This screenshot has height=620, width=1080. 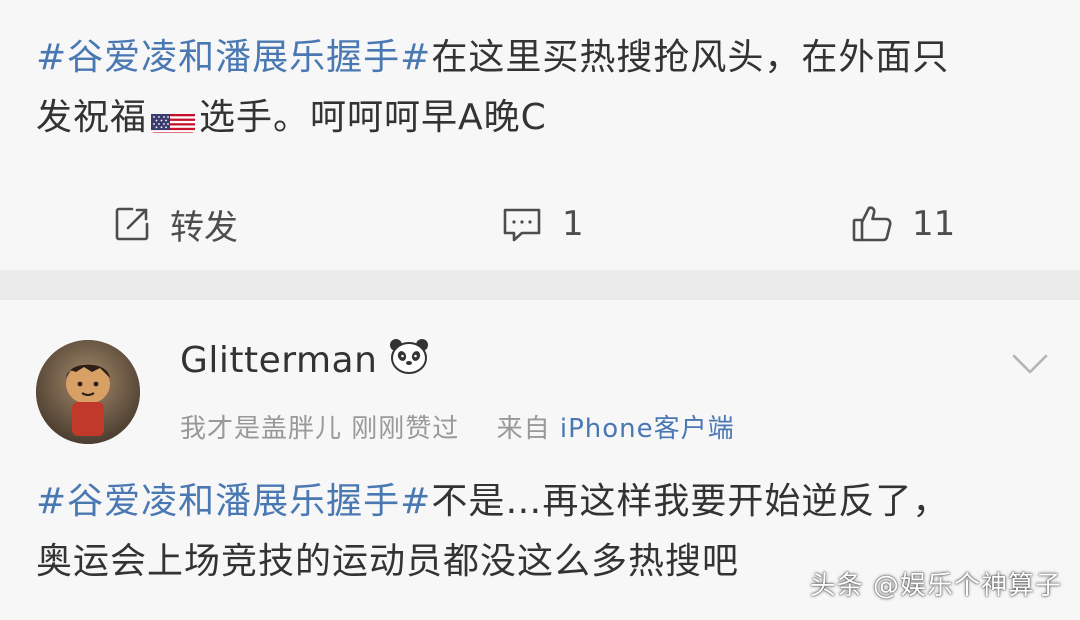 I want to click on post-text-line2b: 选手。呵呵呵早A晚C, so click(x=373, y=117).